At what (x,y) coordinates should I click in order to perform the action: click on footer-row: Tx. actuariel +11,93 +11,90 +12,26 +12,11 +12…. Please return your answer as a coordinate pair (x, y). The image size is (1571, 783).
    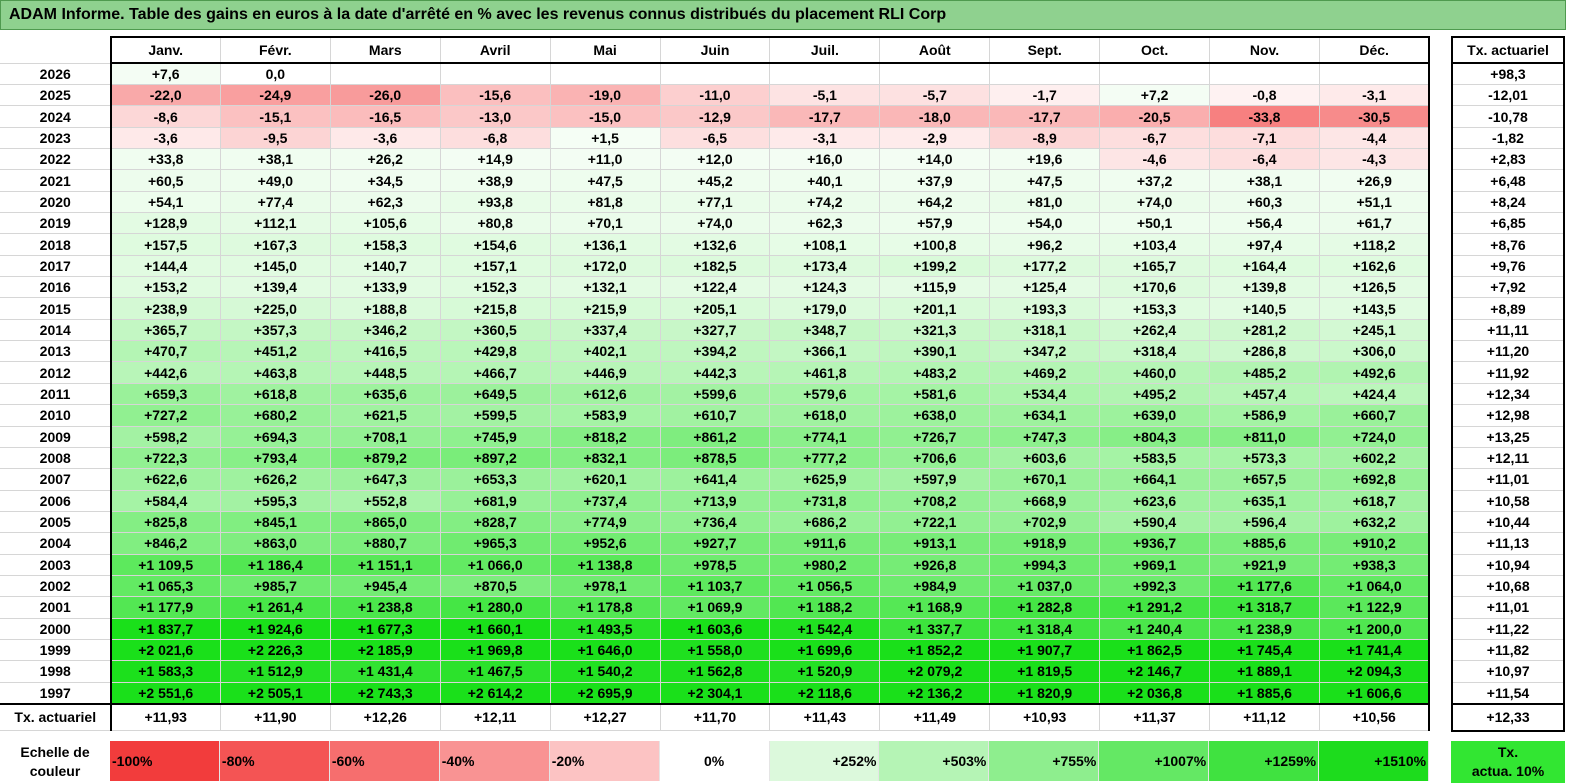
    Looking at the image, I should click on (715, 717).